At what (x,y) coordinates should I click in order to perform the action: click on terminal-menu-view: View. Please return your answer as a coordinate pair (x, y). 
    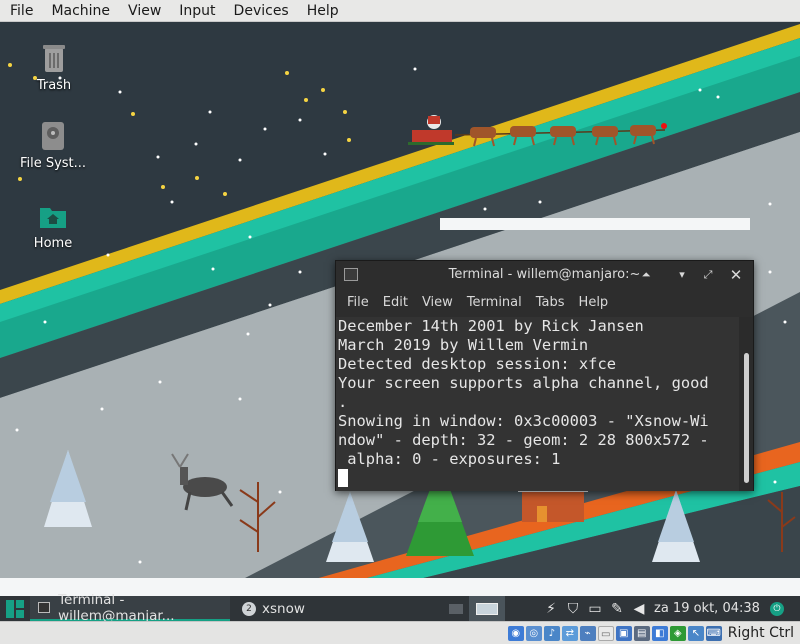
    Looking at the image, I should click on (437, 303).